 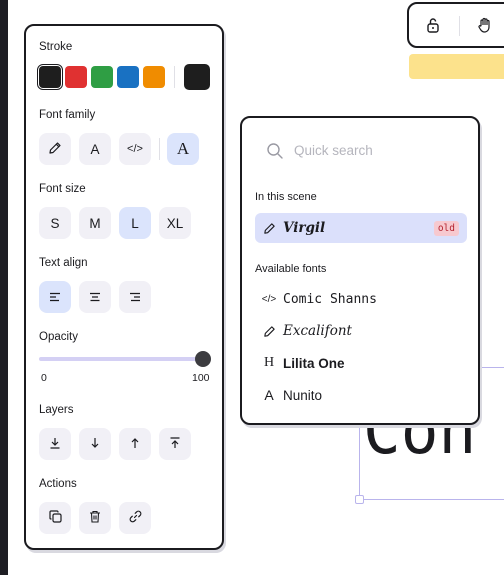 I want to click on duplicate-icon, so click(x=55, y=518).